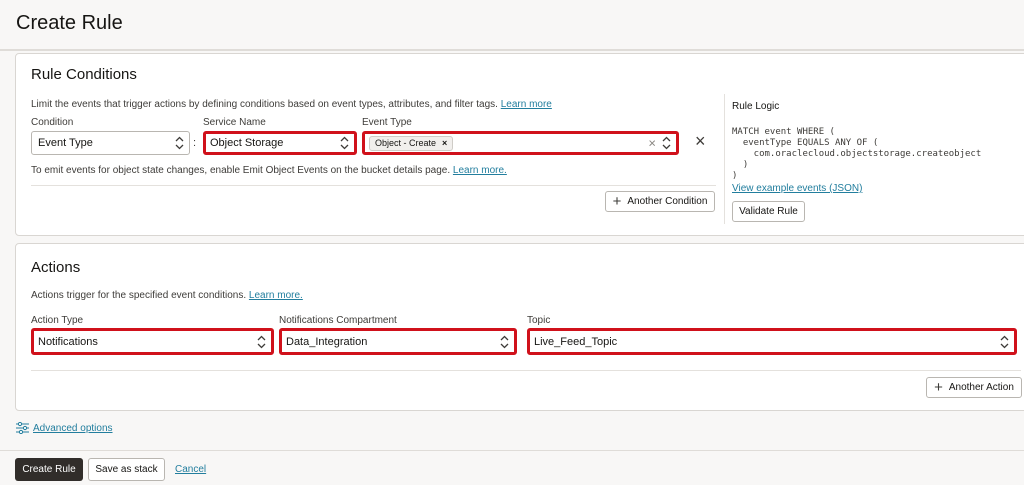  What do you see at coordinates (512, 450) in the screenshot?
I see `footer-divider` at bounding box center [512, 450].